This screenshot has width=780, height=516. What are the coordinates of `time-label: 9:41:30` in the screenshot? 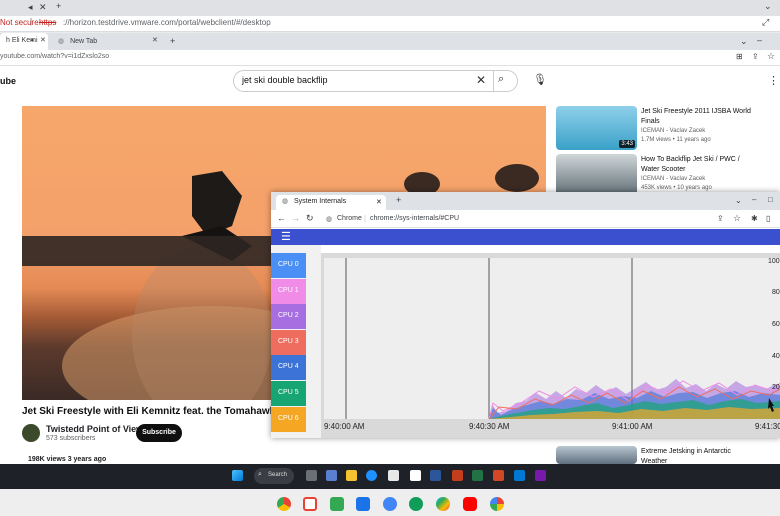 It's located at (767, 426).